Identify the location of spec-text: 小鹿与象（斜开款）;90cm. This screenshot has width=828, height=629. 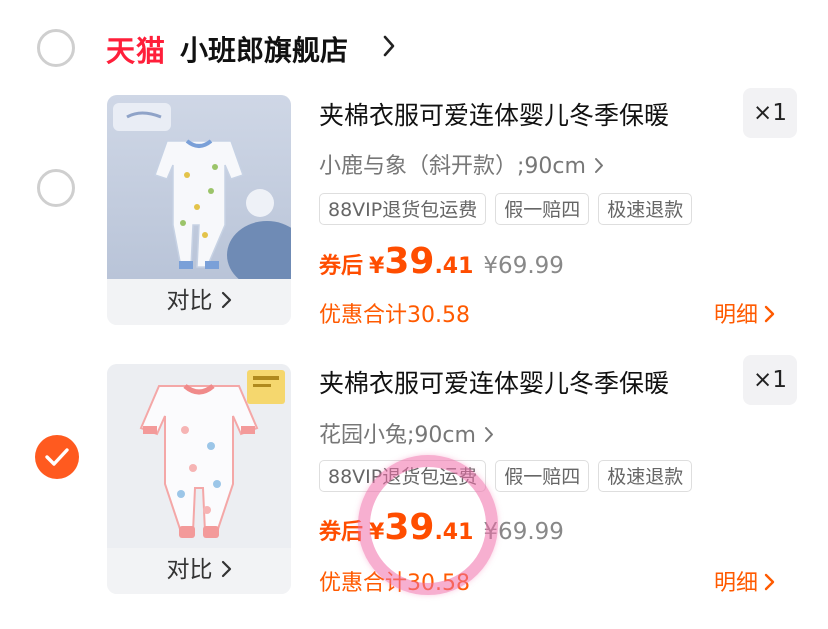
(452, 166).